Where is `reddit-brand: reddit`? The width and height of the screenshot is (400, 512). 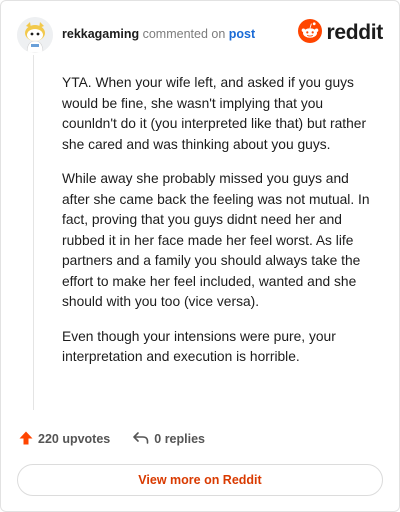
reddit-brand: reddit is located at coordinates (340, 33).